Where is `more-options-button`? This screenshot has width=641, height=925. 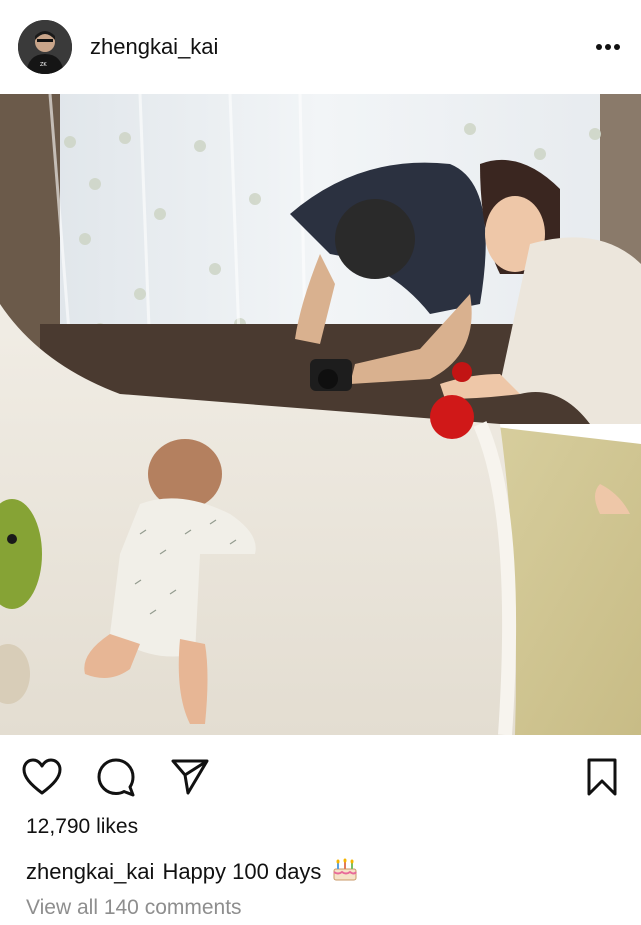
more-options-button is located at coordinates (608, 47).